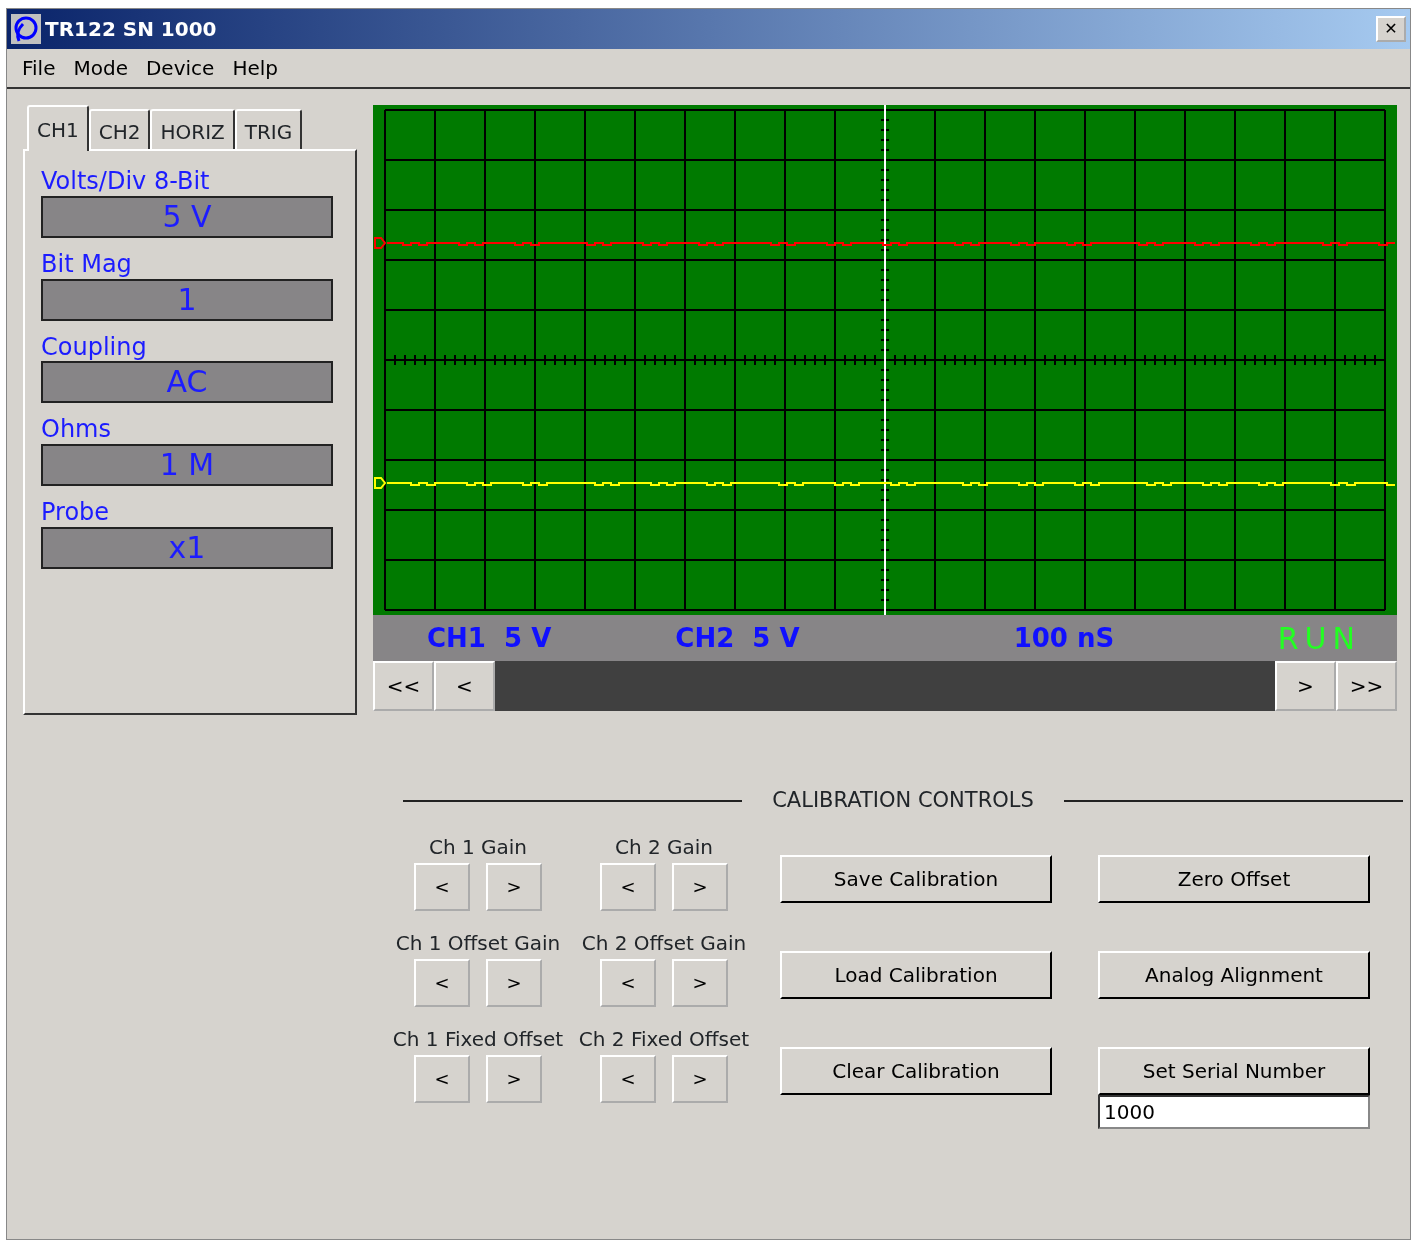 This screenshot has width=1417, height=1240. What do you see at coordinates (1234, 1070) in the screenshot?
I see `action-button: Set Serial Number` at bounding box center [1234, 1070].